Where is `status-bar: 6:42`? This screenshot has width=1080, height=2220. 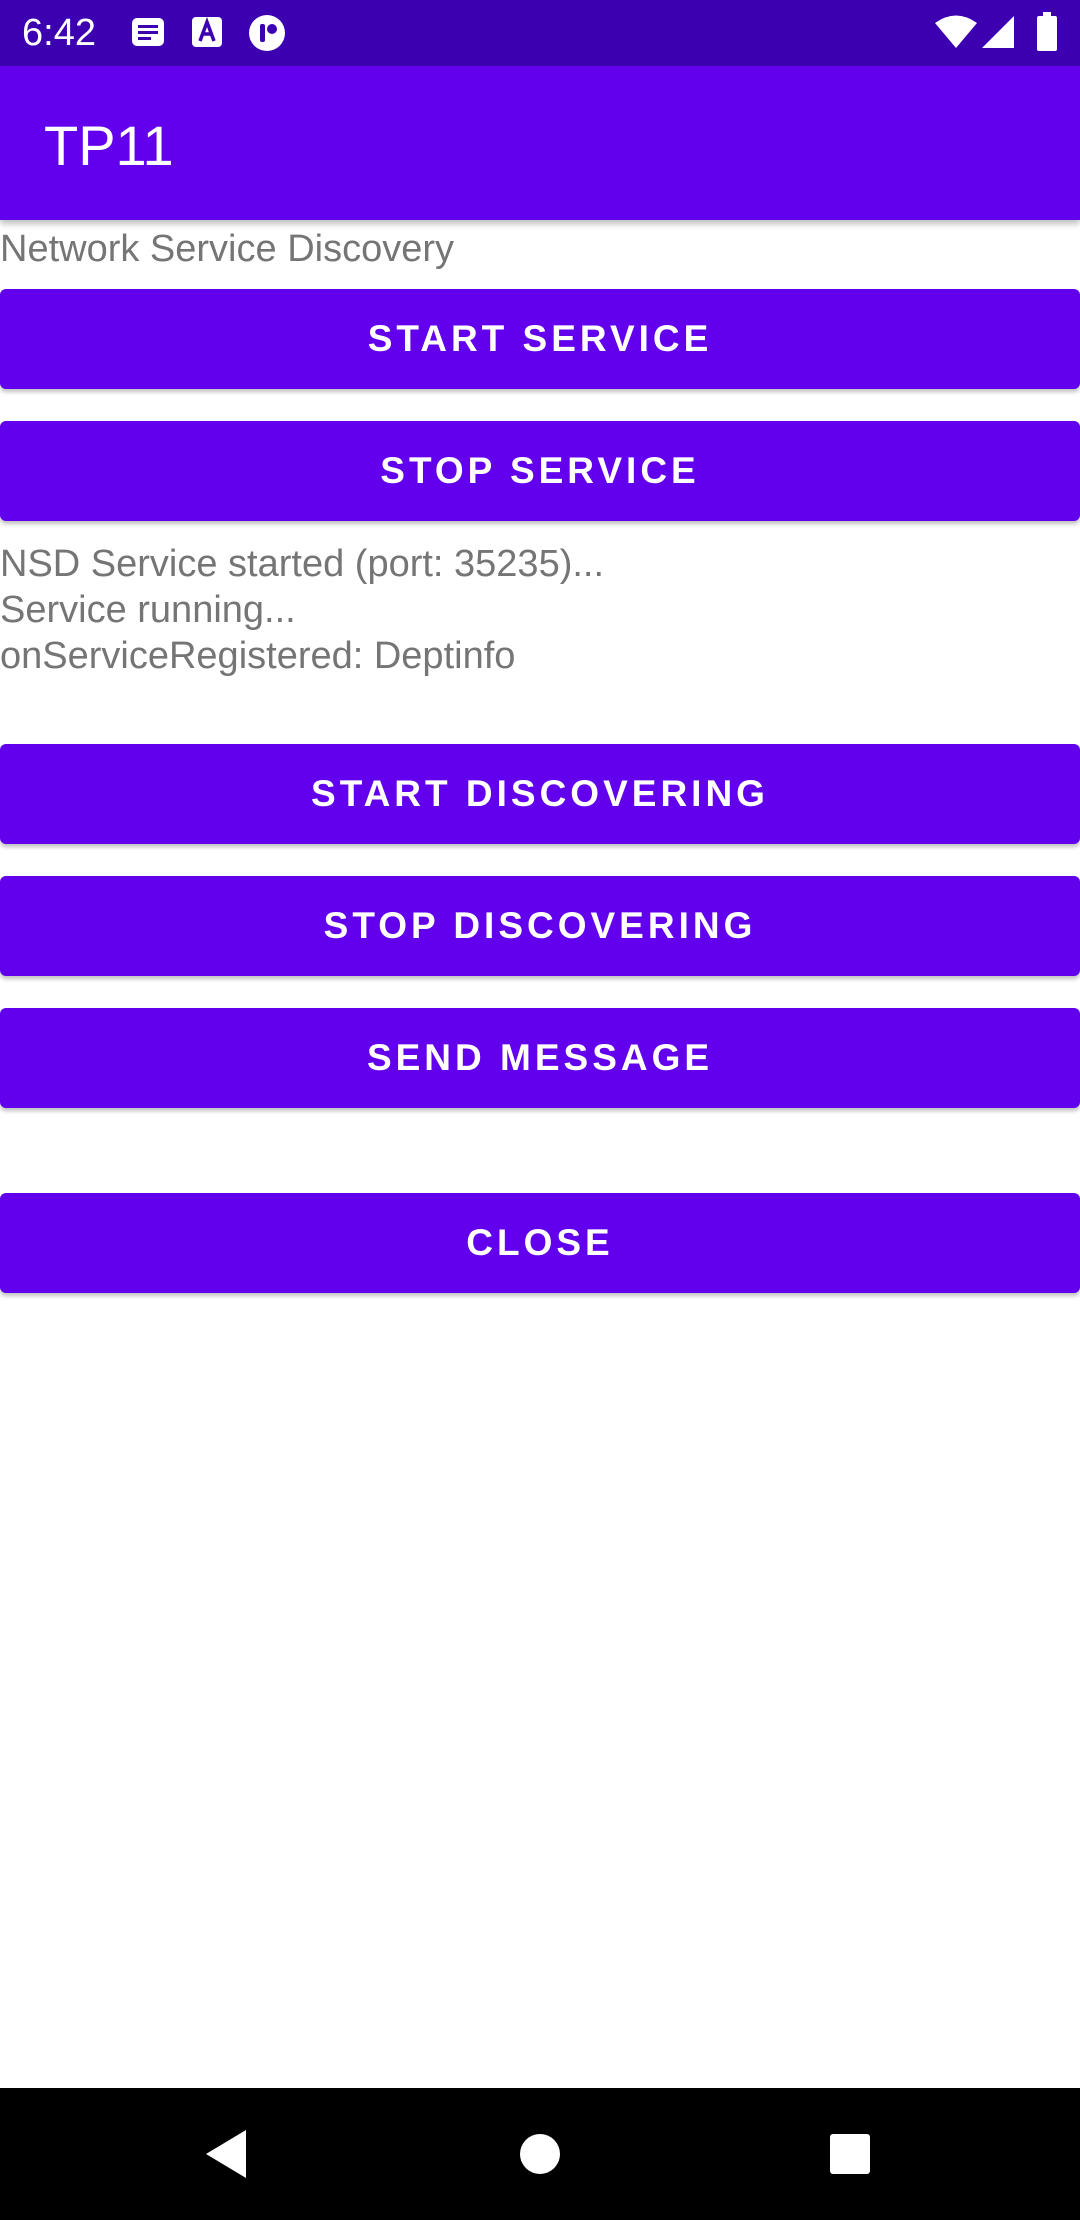
status-bar: 6:42 is located at coordinates (540, 33).